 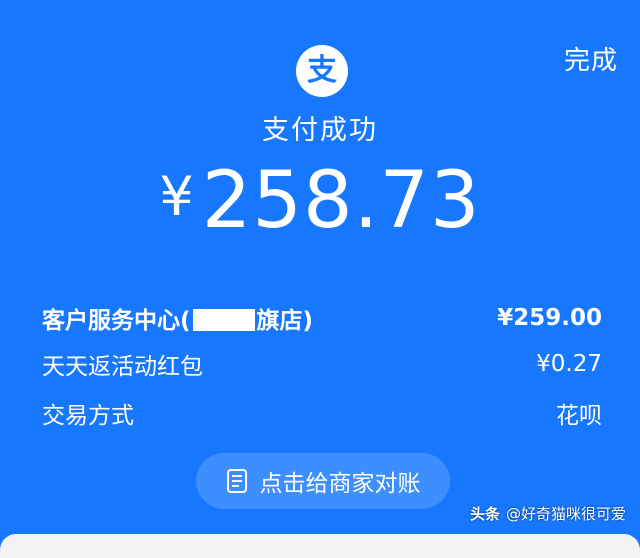 I want to click on done-button: 完成, so click(x=591, y=58).